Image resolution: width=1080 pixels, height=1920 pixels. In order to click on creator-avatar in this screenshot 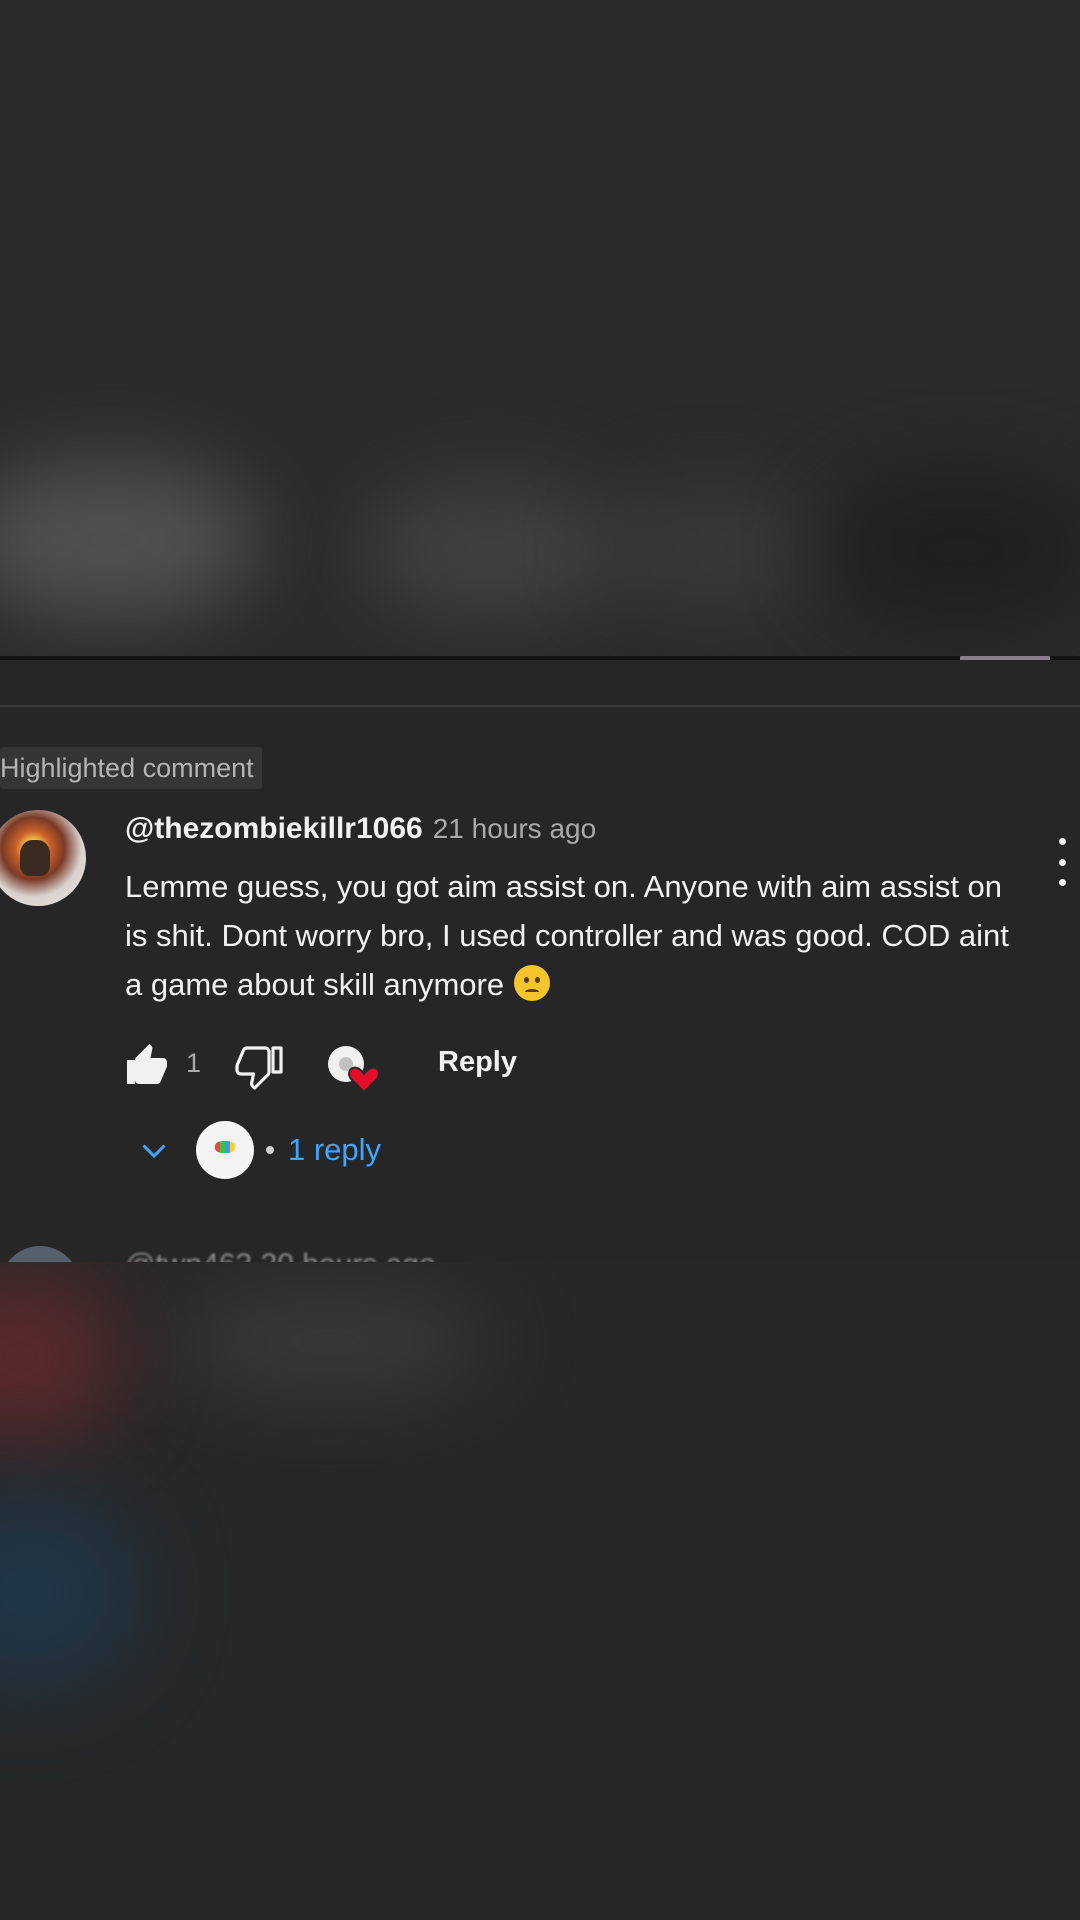, I will do `click(225, 1150)`.